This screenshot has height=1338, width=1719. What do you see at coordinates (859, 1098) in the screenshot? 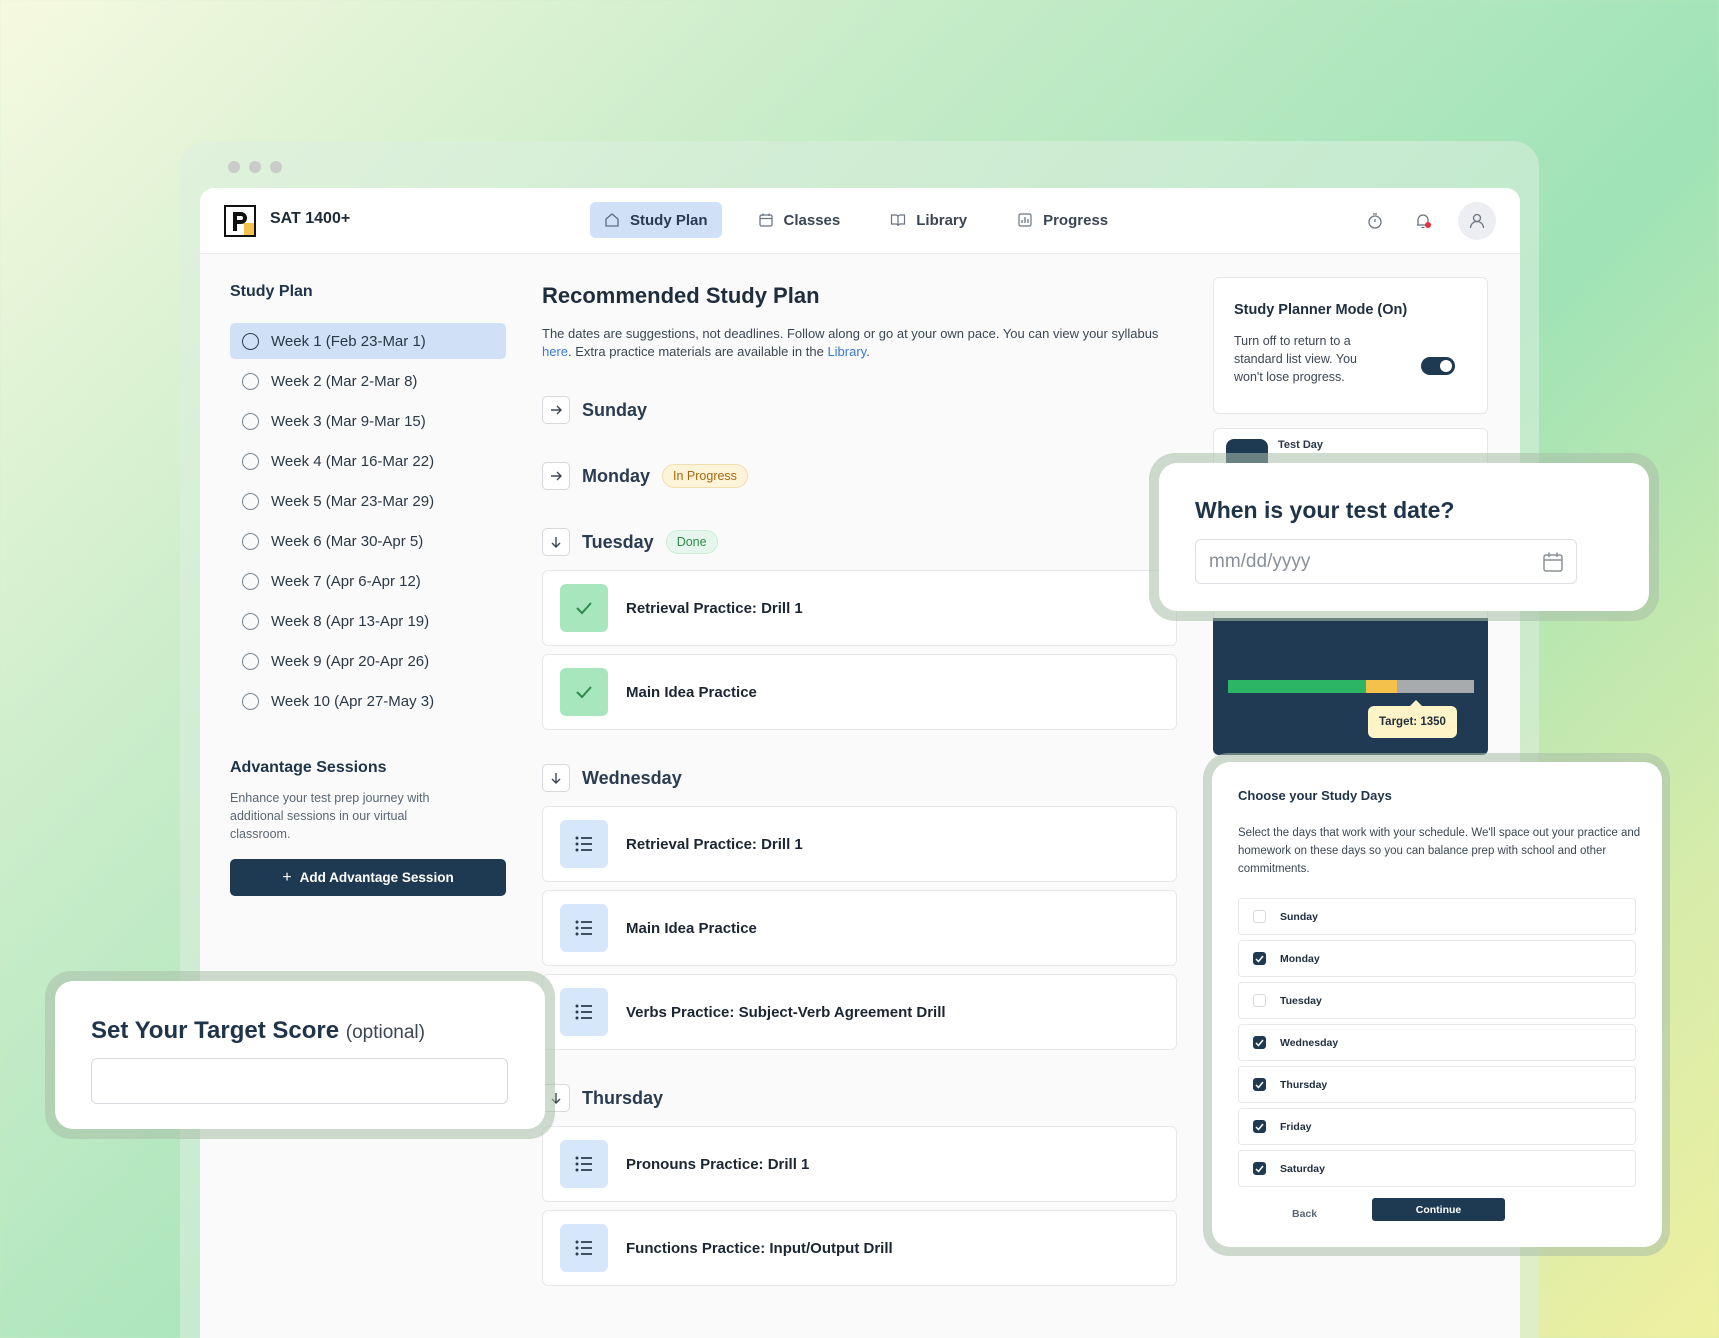
I see `day-header-thursday: Thursday` at bounding box center [859, 1098].